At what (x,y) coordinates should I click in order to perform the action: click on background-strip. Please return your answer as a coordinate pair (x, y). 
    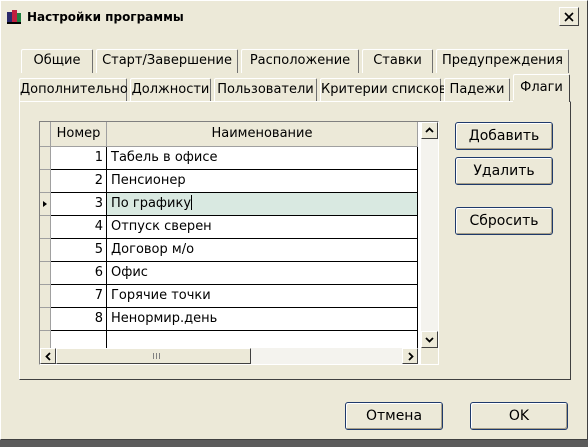
    Looking at the image, I should click on (294, 443).